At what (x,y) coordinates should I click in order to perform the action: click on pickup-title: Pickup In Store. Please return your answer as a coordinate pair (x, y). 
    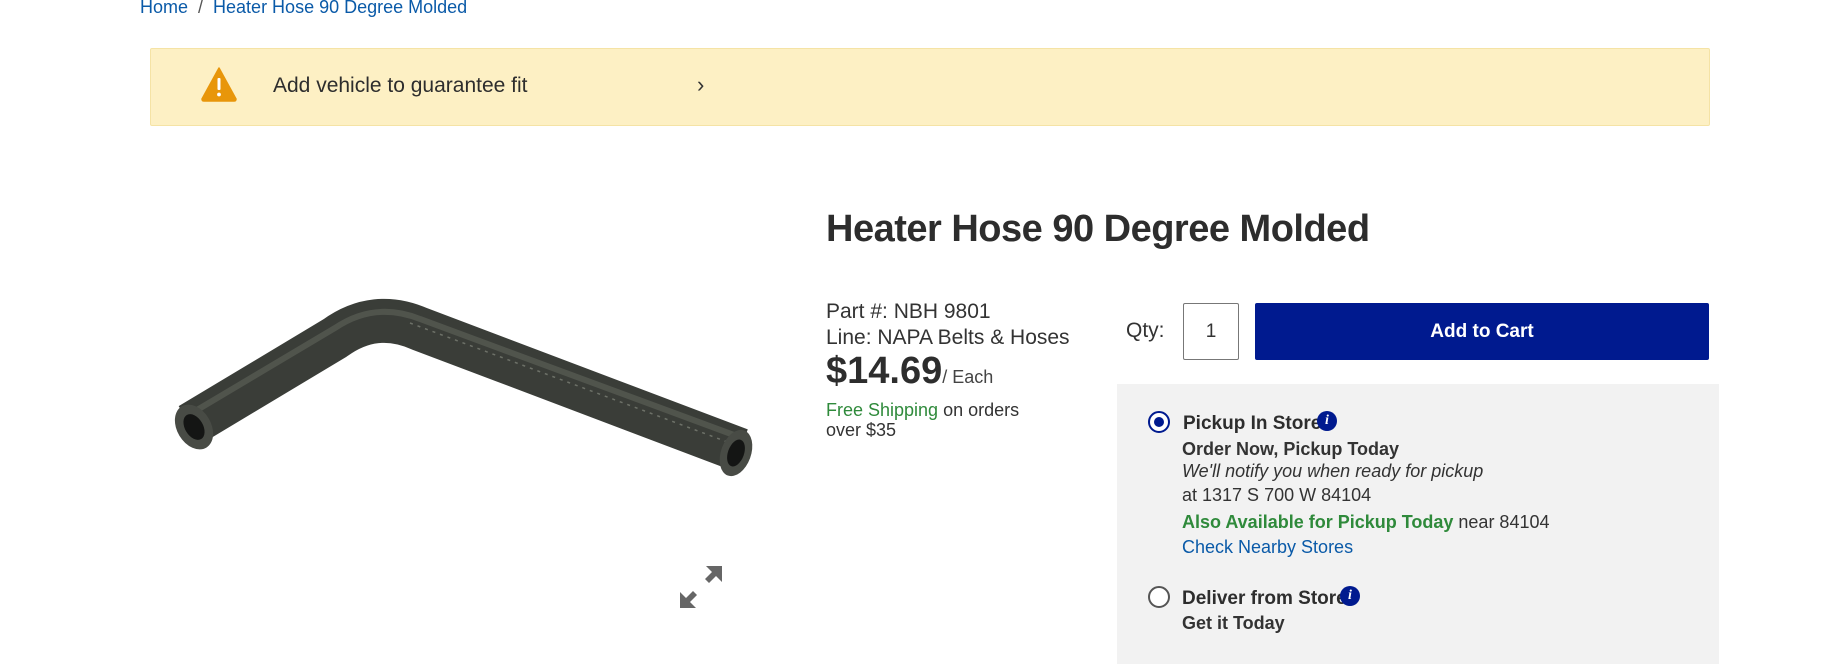
    Looking at the image, I should click on (1252, 423).